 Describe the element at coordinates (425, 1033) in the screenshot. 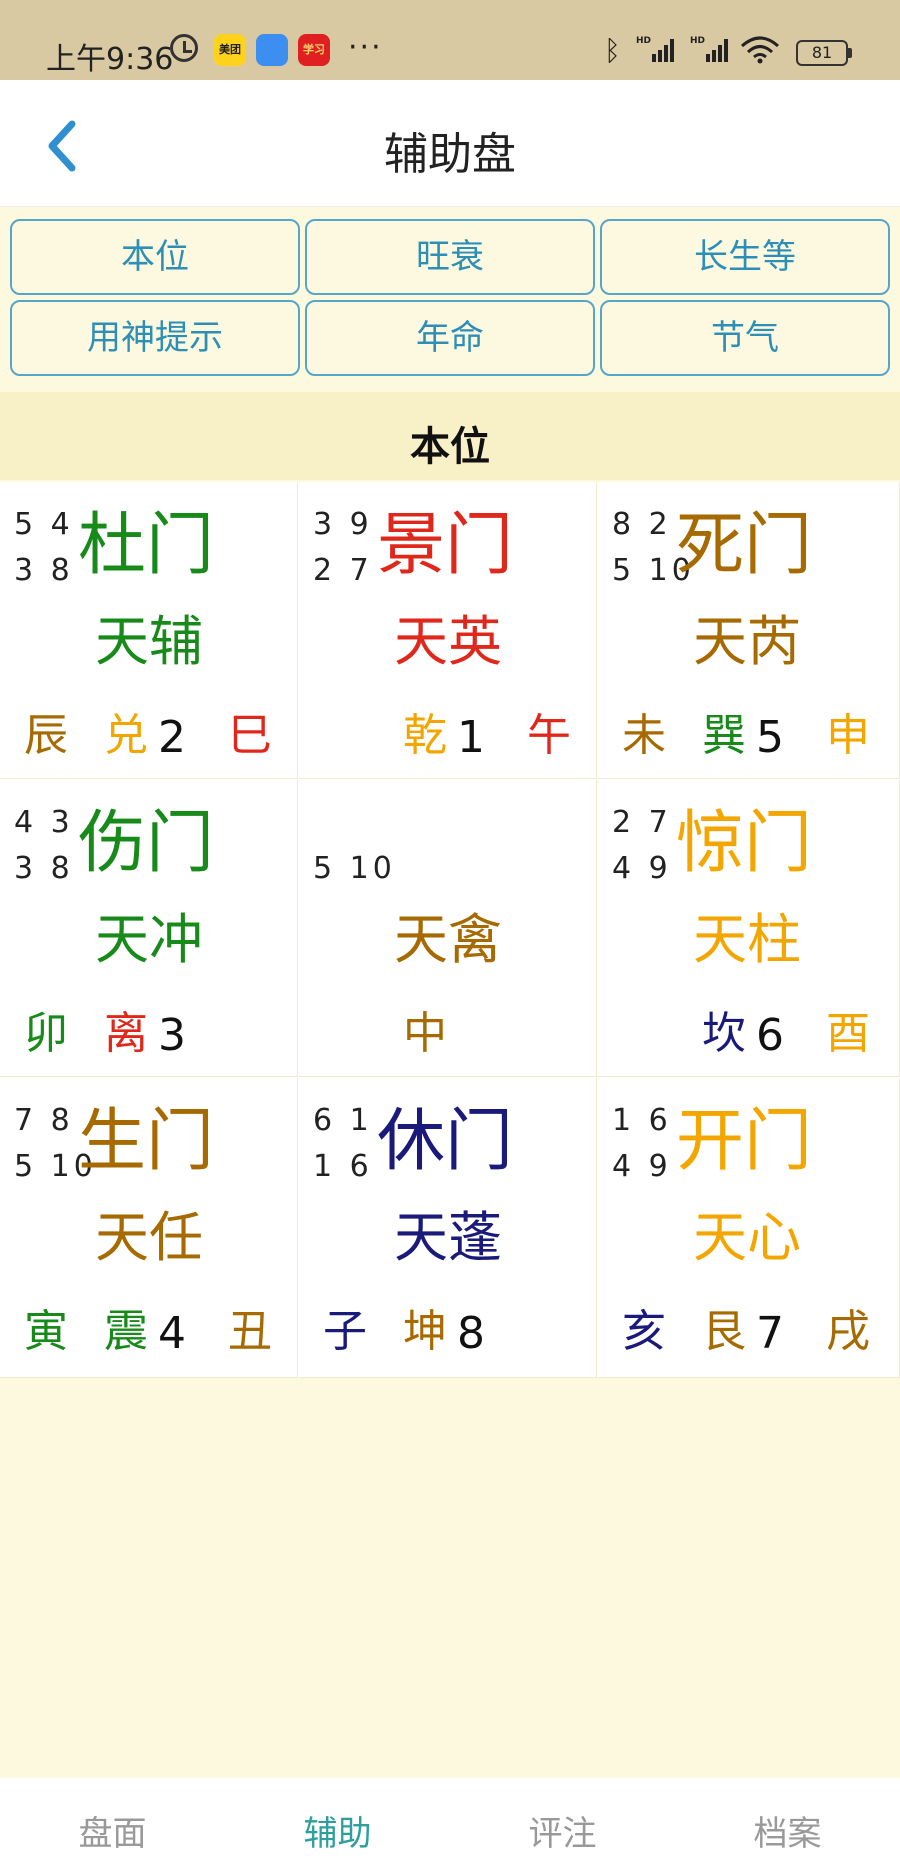

I see `trigram-label: 中` at that location.